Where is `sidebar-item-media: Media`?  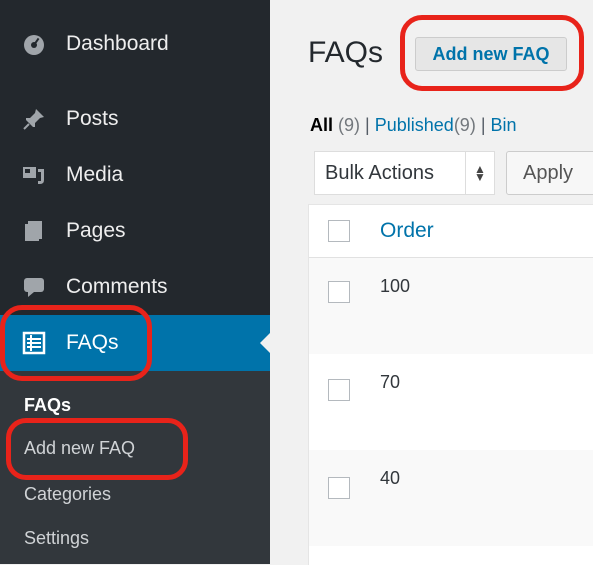 sidebar-item-media: Media is located at coordinates (135, 175).